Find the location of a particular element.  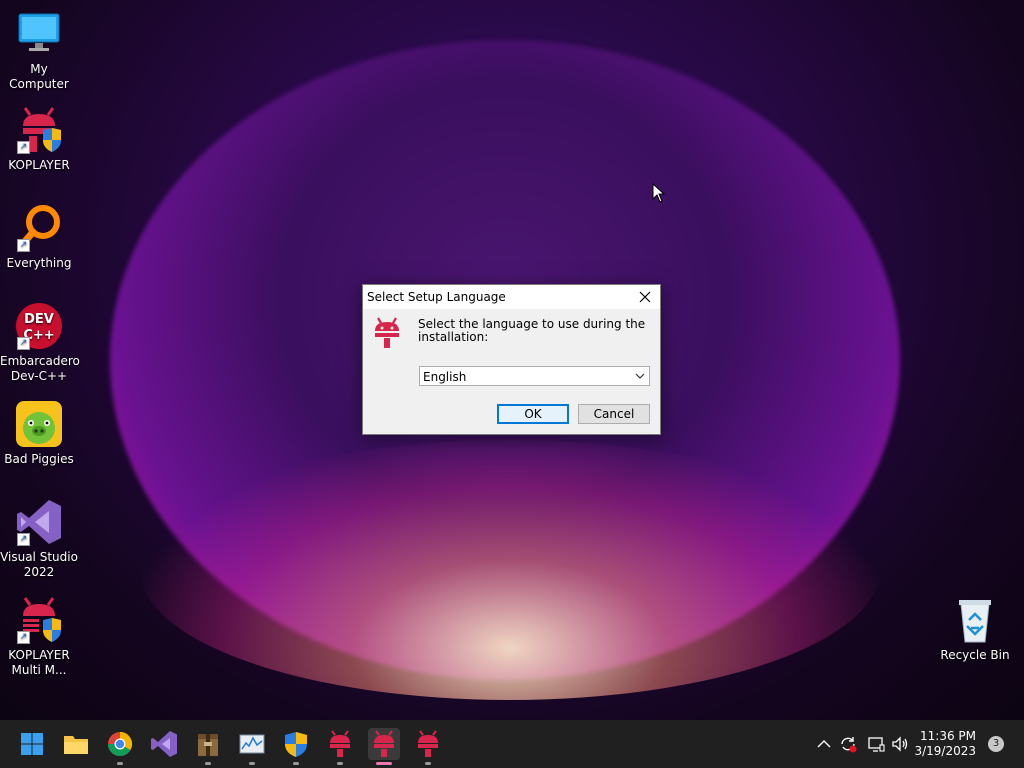

active-indicator is located at coordinates (384, 763).